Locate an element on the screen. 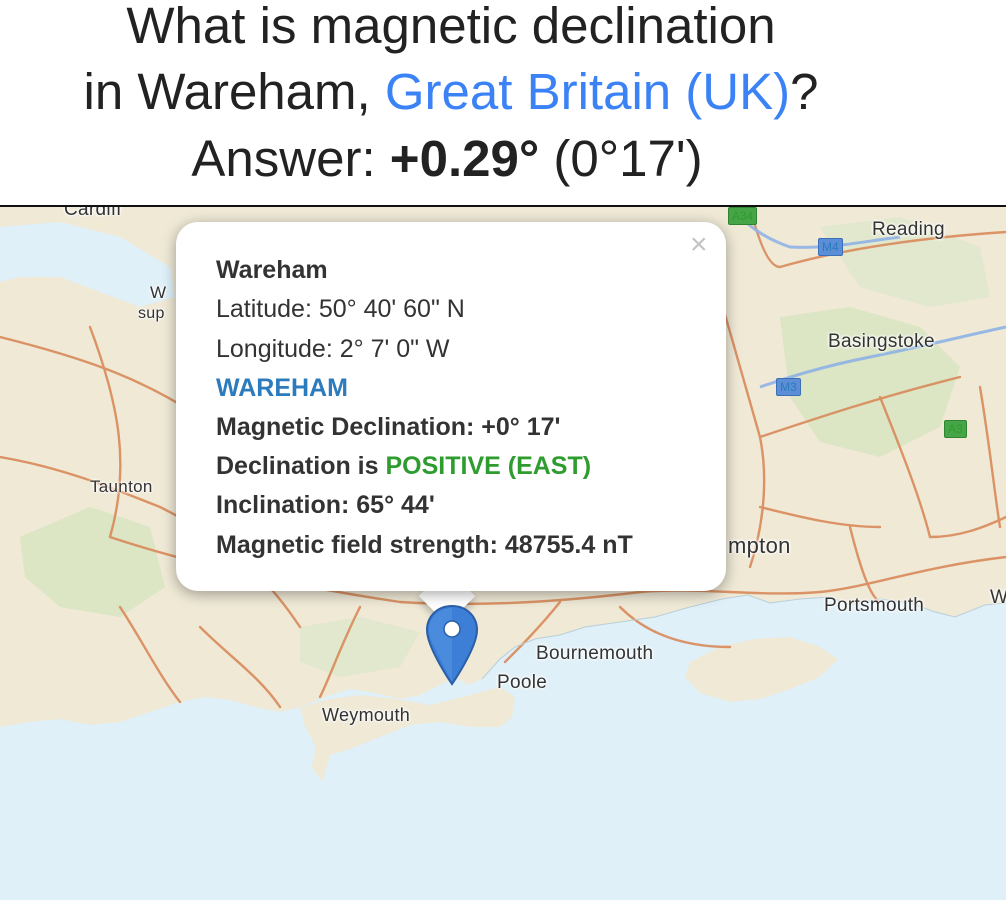  question-line-2: in Wareham, Great Britain (UK)? is located at coordinates (477, 92).